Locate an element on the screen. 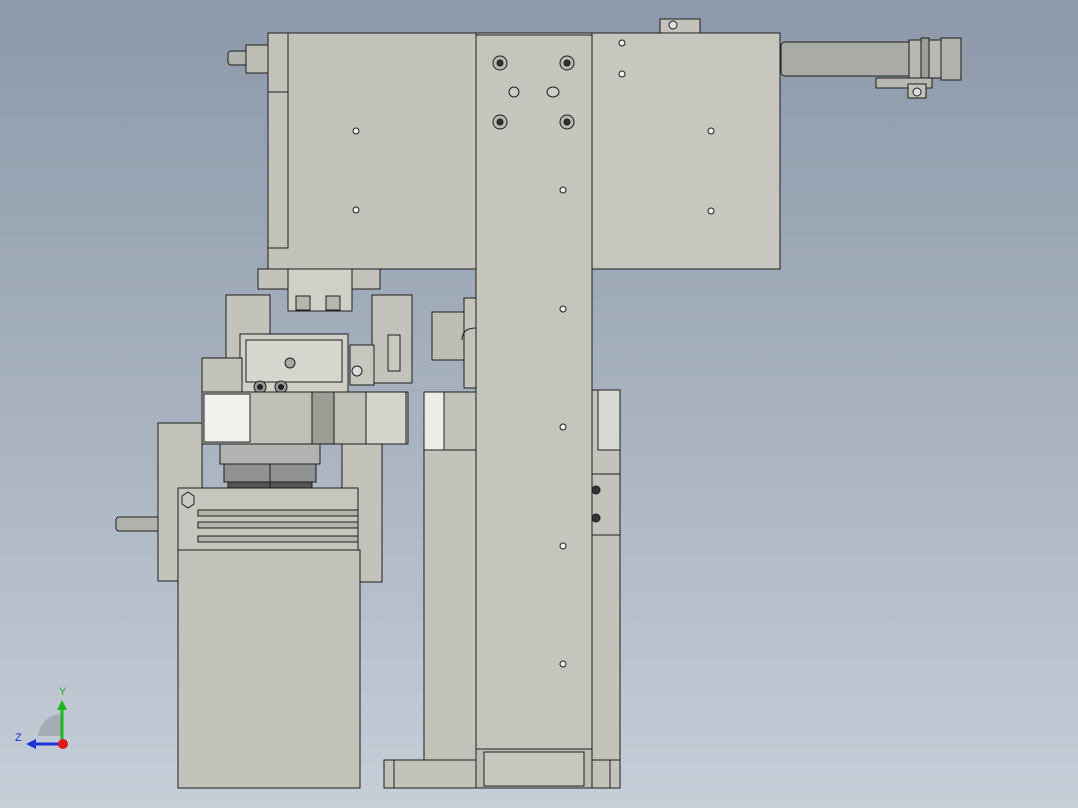 Image resolution: width=1078 pixels, height=808 pixels. x-axis-dot is located at coordinates (63, 744).